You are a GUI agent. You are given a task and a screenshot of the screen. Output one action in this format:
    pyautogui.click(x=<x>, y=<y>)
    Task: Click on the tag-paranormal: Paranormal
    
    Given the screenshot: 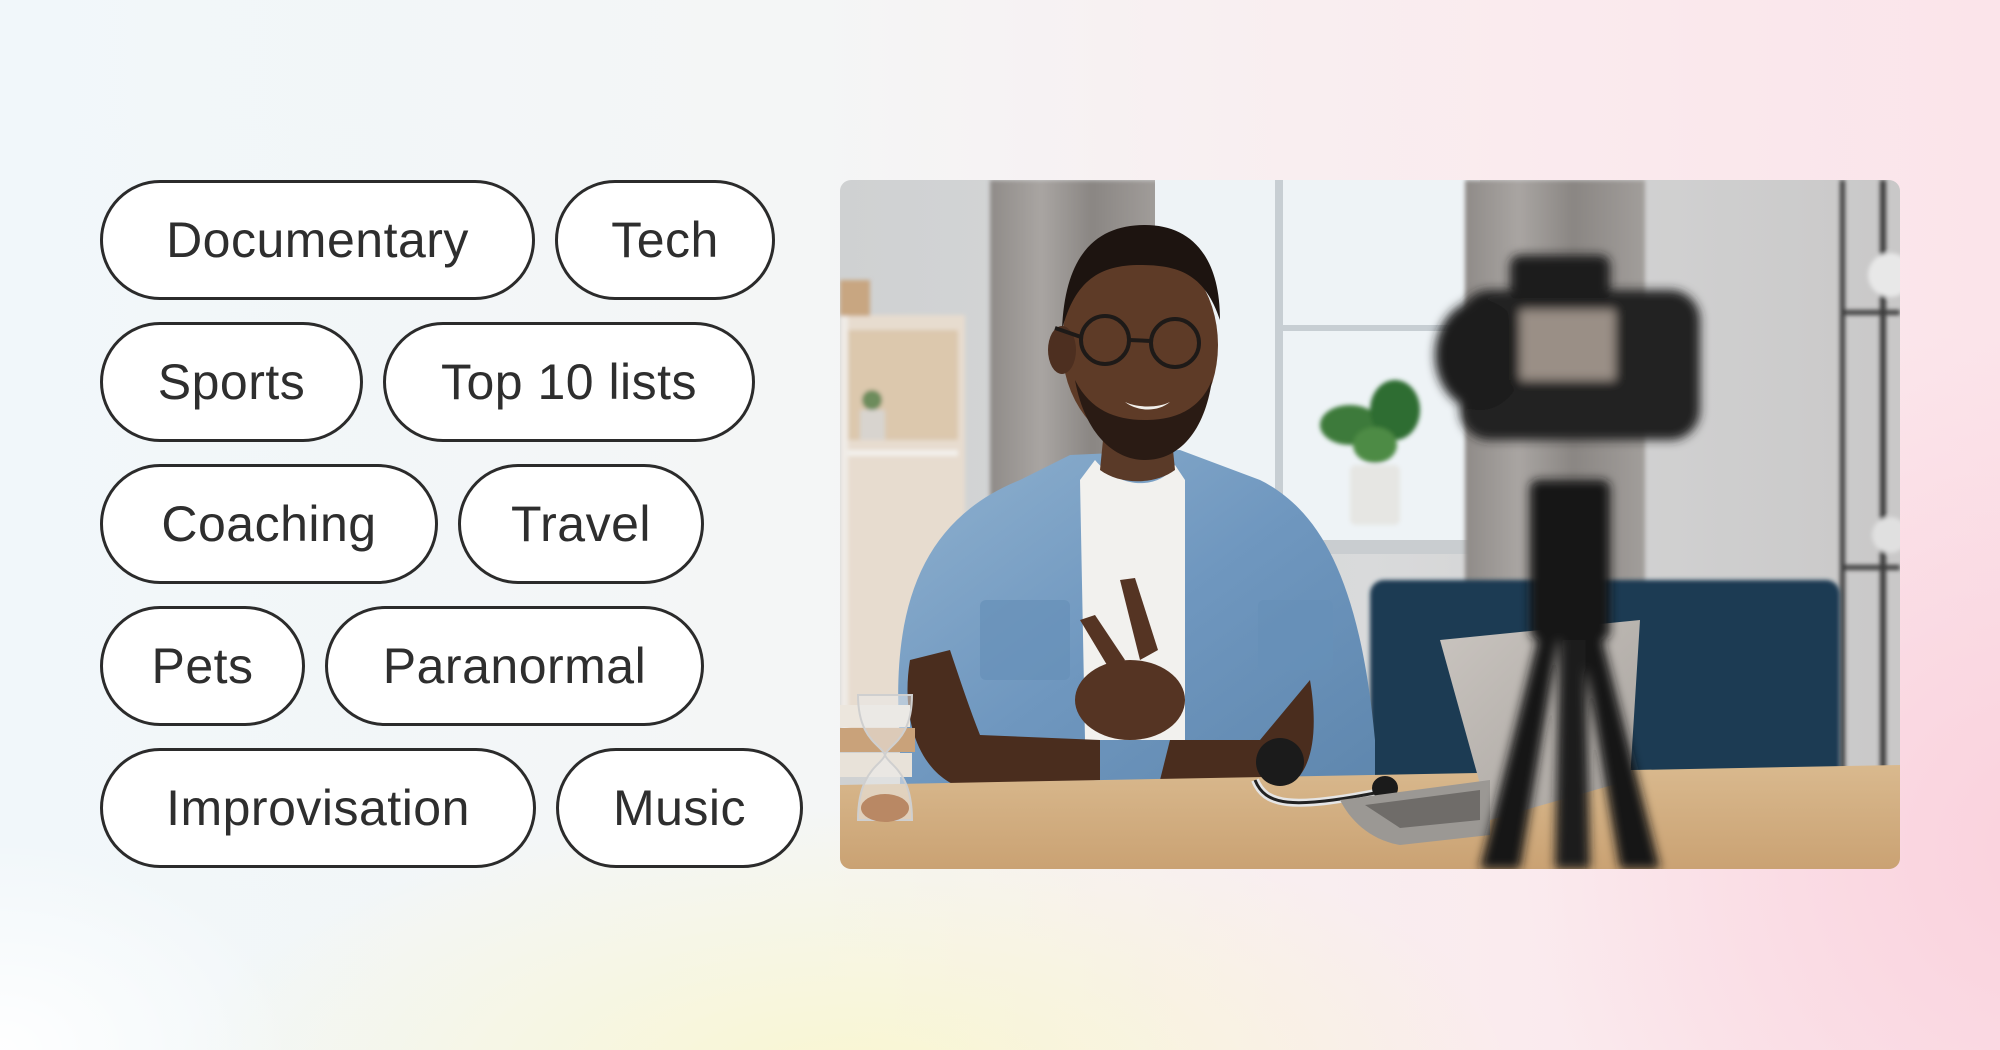 What is the action you would take?
    pyautogui.click(x=514, y=666)
    